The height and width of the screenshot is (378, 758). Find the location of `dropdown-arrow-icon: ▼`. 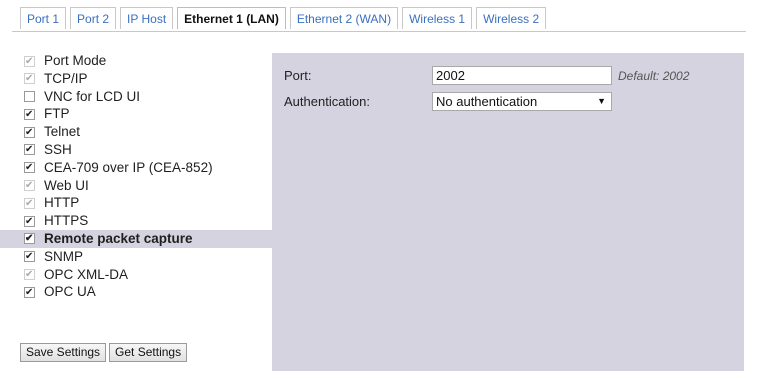

dropdown-arrow-icon: ▼ is located at coordinates (601, 101).